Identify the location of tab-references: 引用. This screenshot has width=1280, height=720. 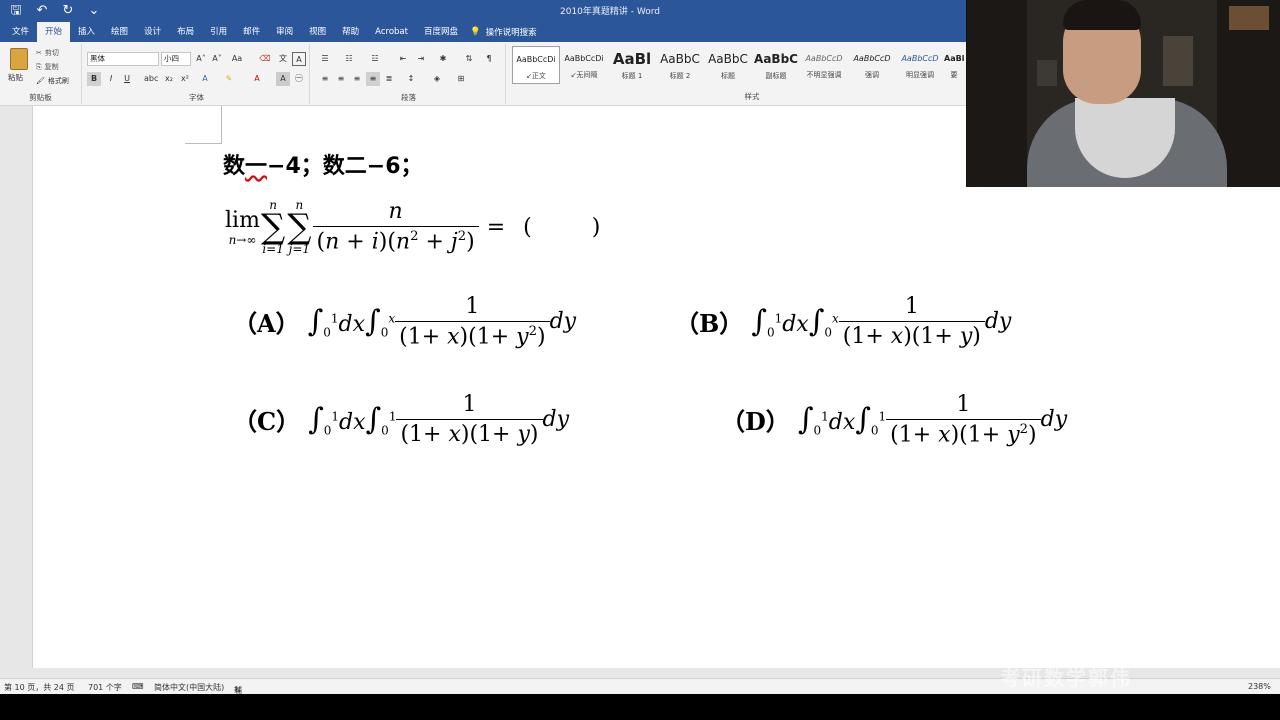
(218, 32).